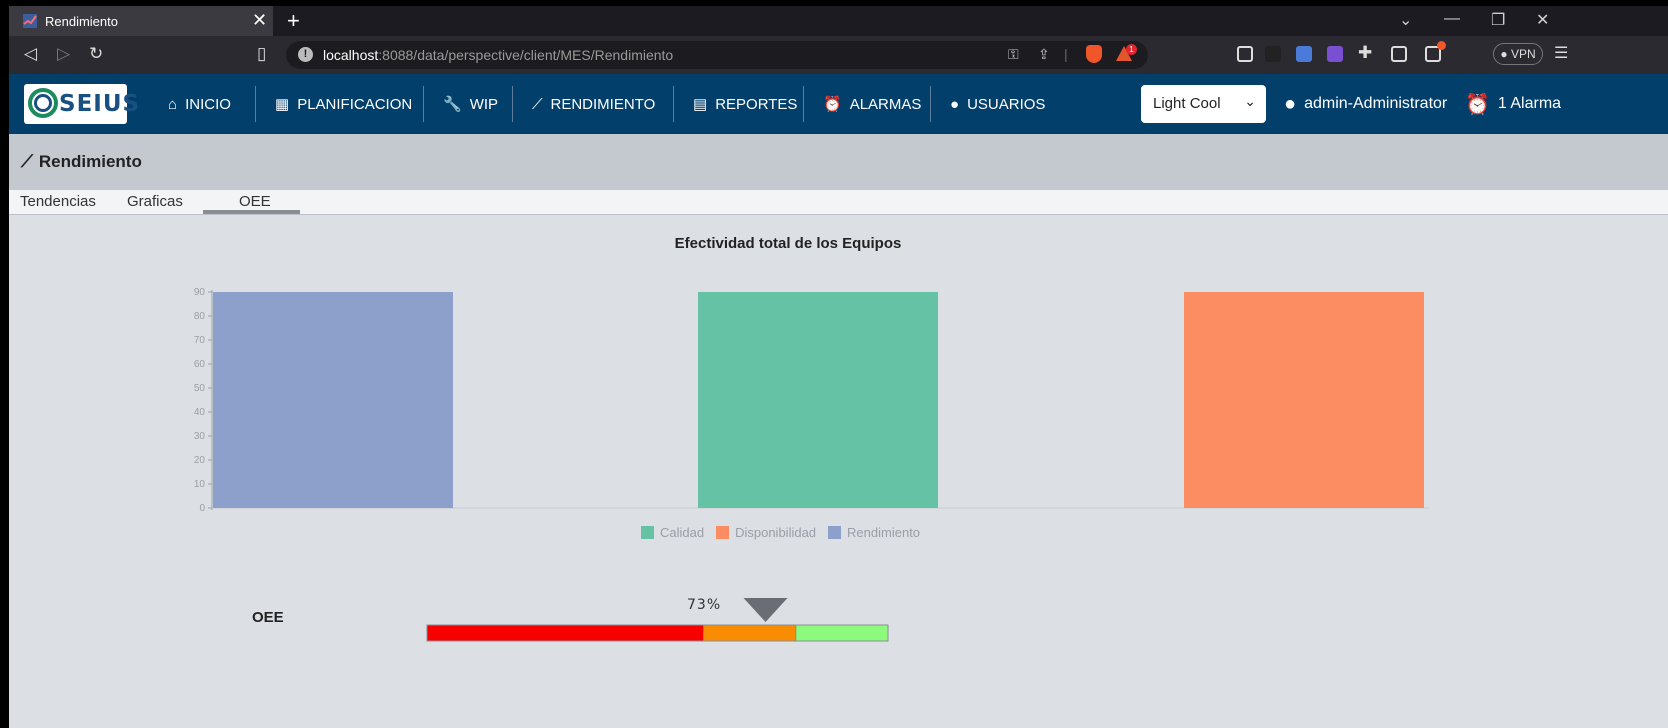 The width and height of the screenshot is (1668, 728). Describe the element at coordinates (30, 21) in the screenshot. I see `favicon-chart-icon` at that location.